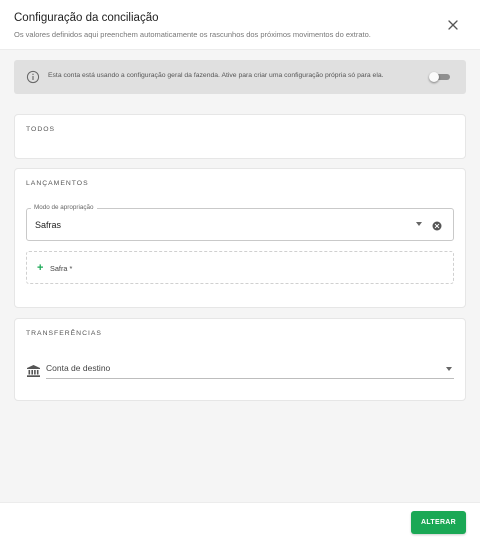 The width and height of the screenshot is (480, 540). What do you see at coordinates (41, 129) in the screenshot?
I see `section-title: TODOS` at bounding box center [41, 129].